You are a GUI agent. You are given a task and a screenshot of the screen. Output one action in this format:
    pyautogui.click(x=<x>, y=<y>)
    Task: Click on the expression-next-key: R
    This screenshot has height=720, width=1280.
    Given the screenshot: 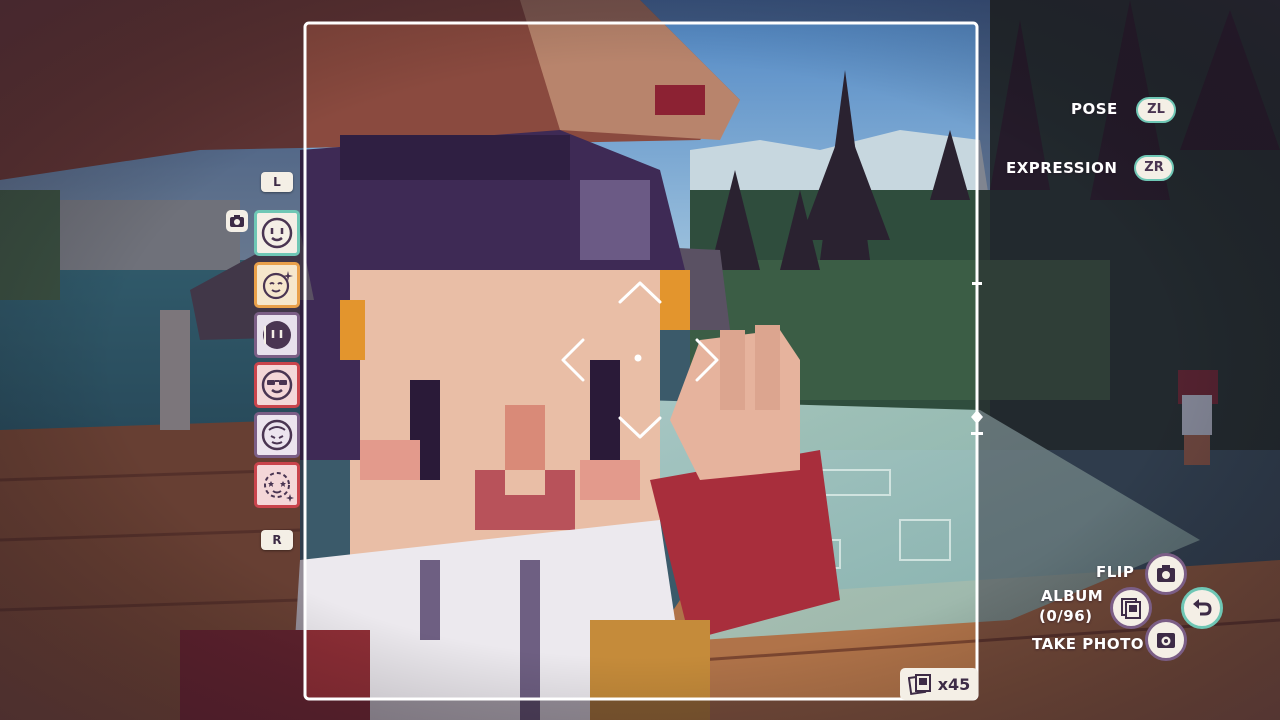 What is the action you would take?
    pyautogui.click(x=277, y=540)
    